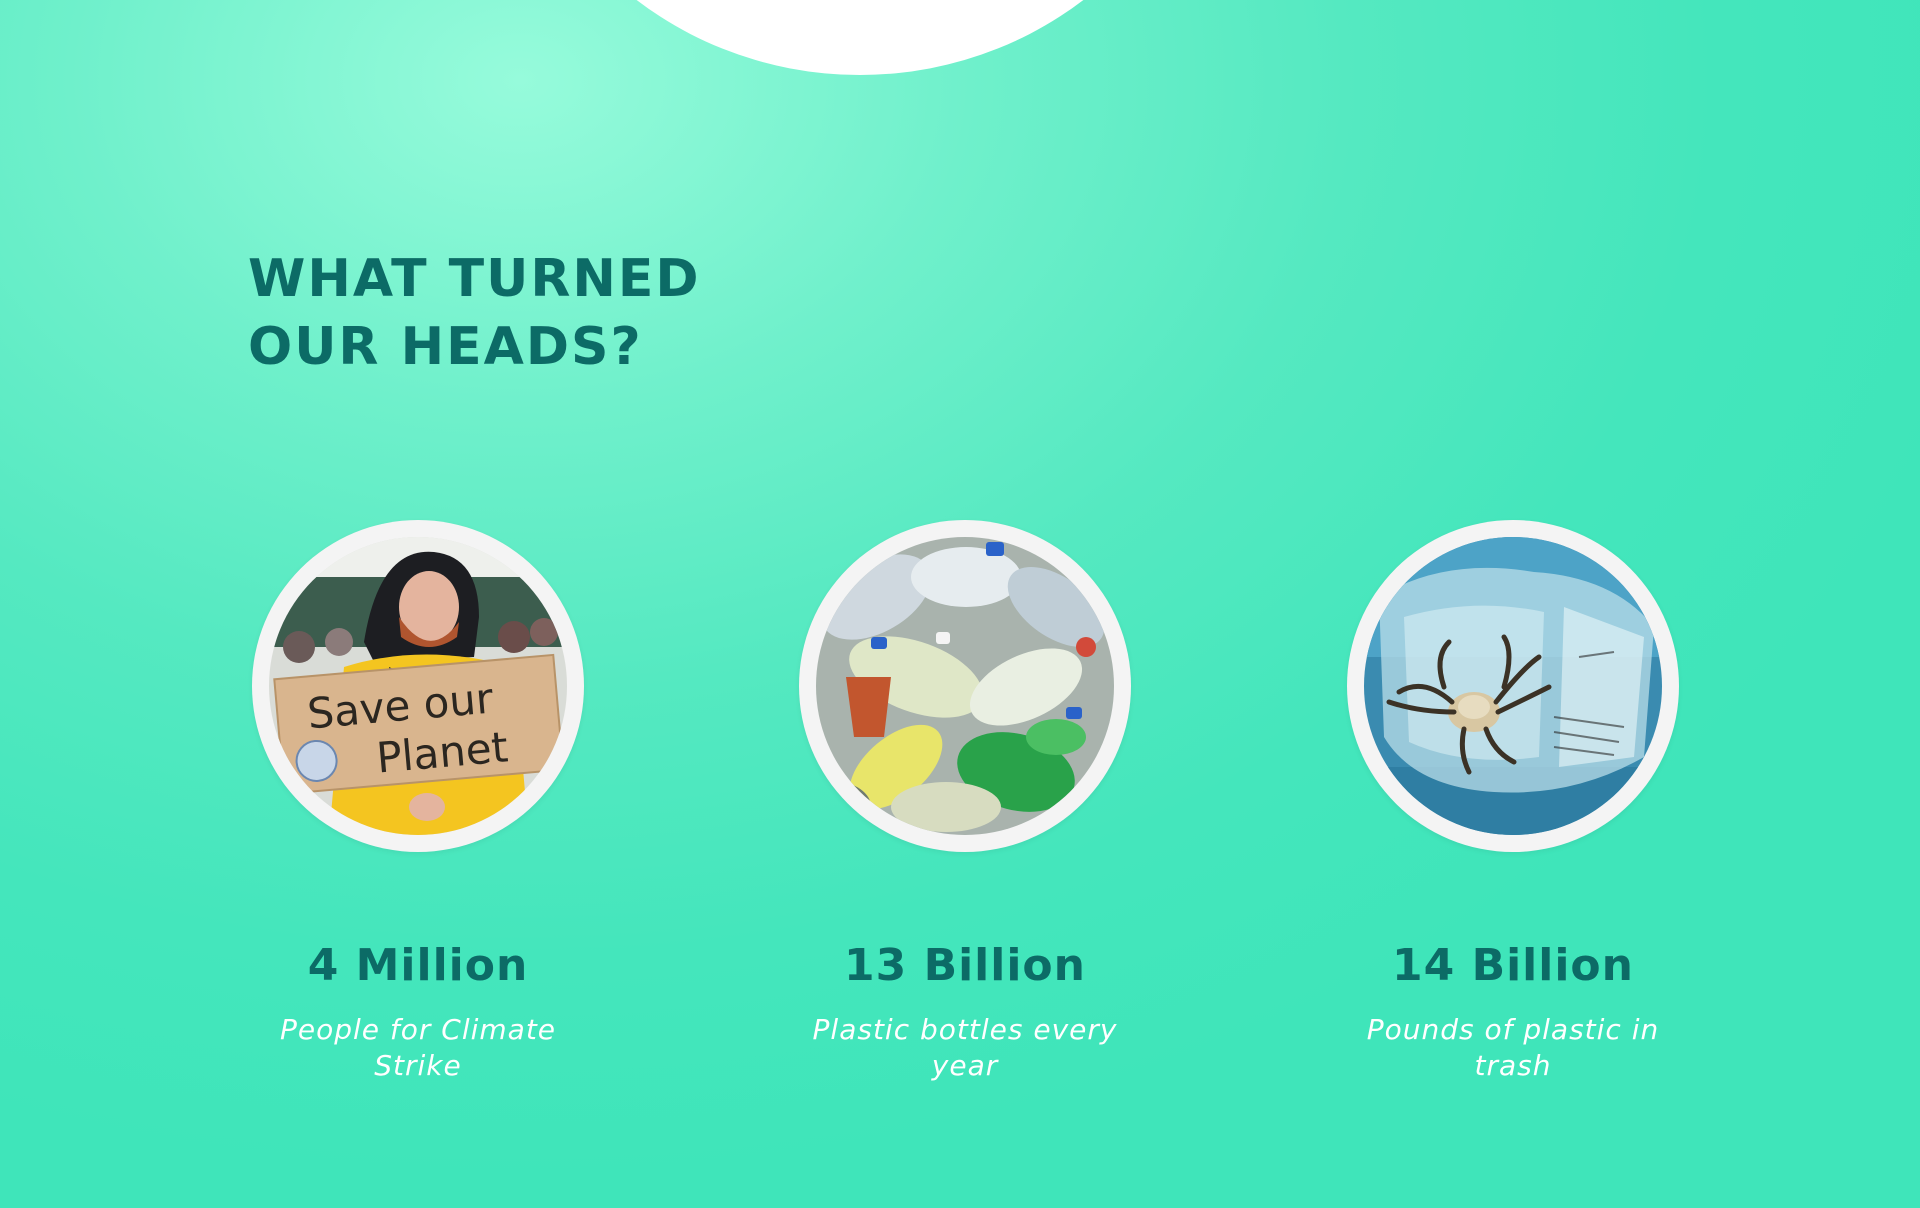  I want to click on crab-in-plastic-photo-icon, so click(1513, 686).